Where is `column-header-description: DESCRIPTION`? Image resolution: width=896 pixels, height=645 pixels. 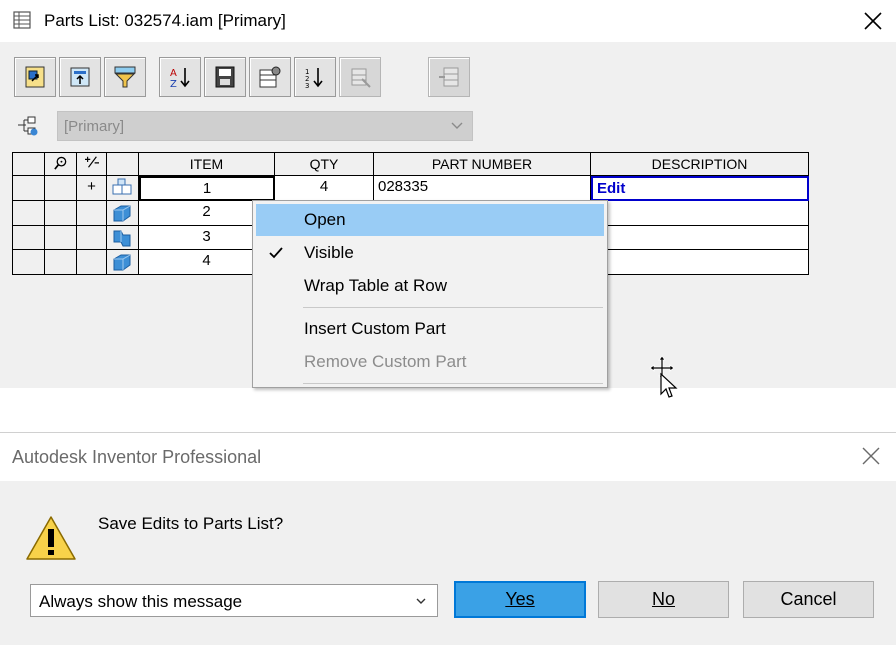 column-header-description: DESCRIPTION is located at coordinates (700, 164).